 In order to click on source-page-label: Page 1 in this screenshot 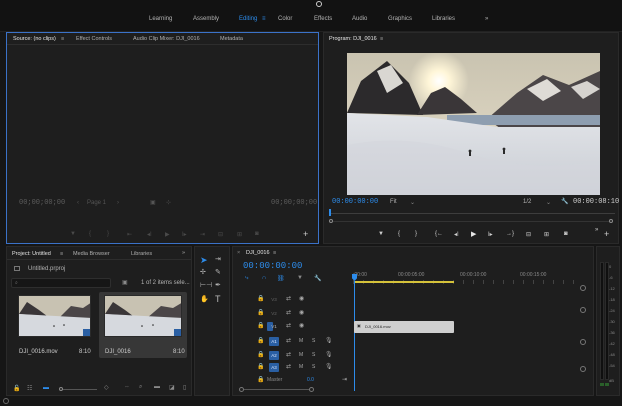, I will do `click(96, 203)`.